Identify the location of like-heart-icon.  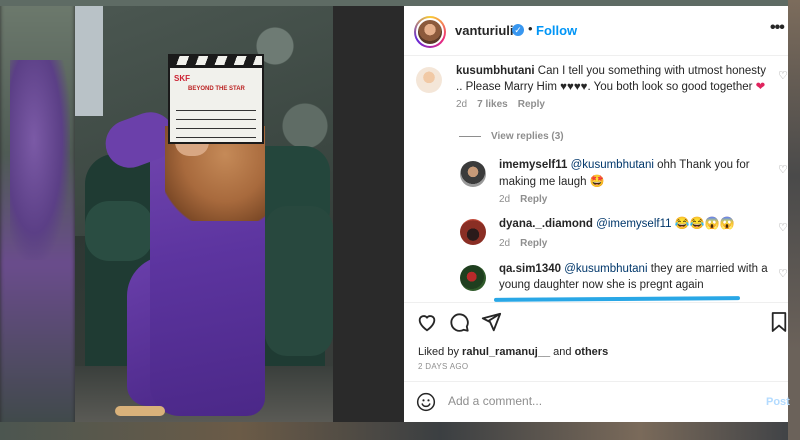
(427, 322).